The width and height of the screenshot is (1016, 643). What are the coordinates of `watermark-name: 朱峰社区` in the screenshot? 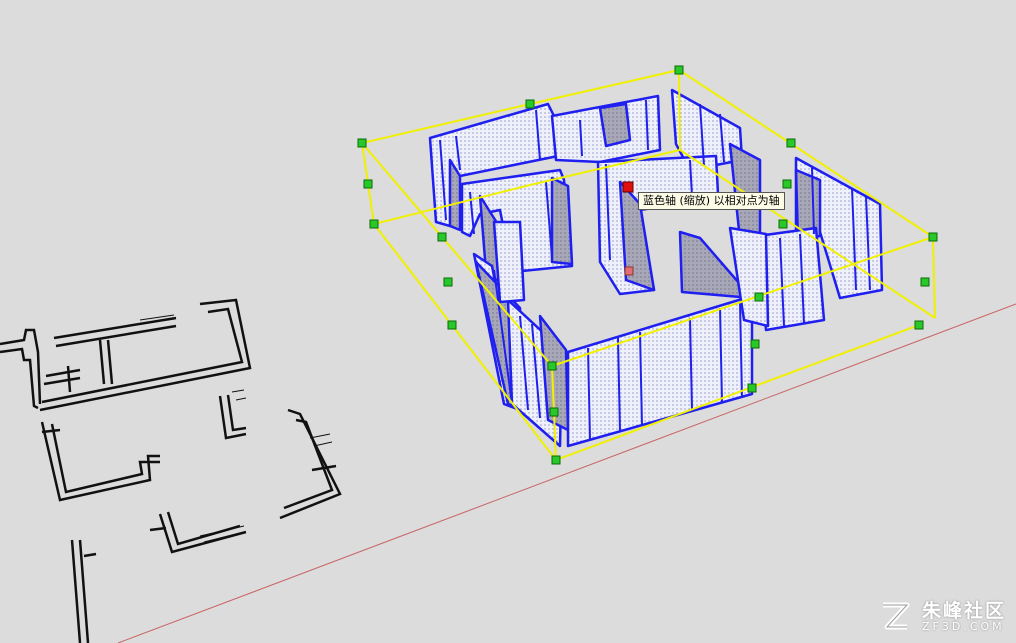 It's located at (963, 611).